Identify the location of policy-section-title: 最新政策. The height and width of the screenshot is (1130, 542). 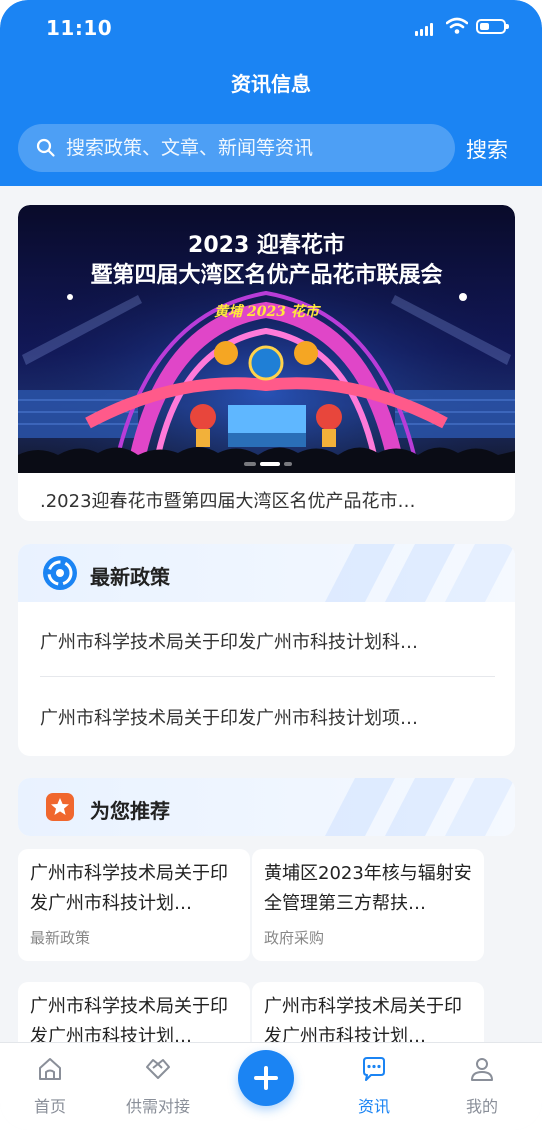
(130, 577).